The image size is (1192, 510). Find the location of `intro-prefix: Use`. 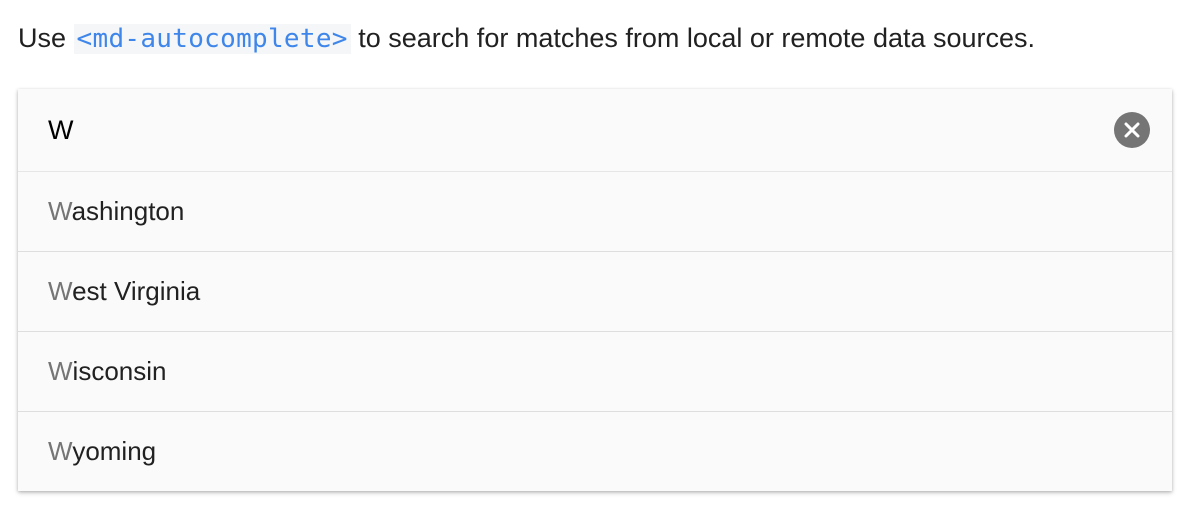

intro-prefix: Use is located at coordinates (46, 38).